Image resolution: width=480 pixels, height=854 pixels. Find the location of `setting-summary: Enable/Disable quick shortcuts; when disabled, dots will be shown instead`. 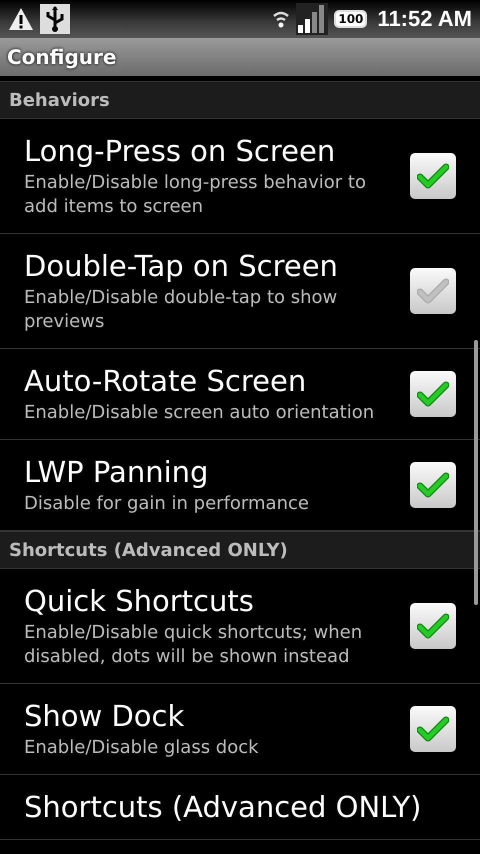

setting-summary: Enable/Disable quick shortcuts; when disabled, dots will be shown instead is located at coordinates (194, 645).